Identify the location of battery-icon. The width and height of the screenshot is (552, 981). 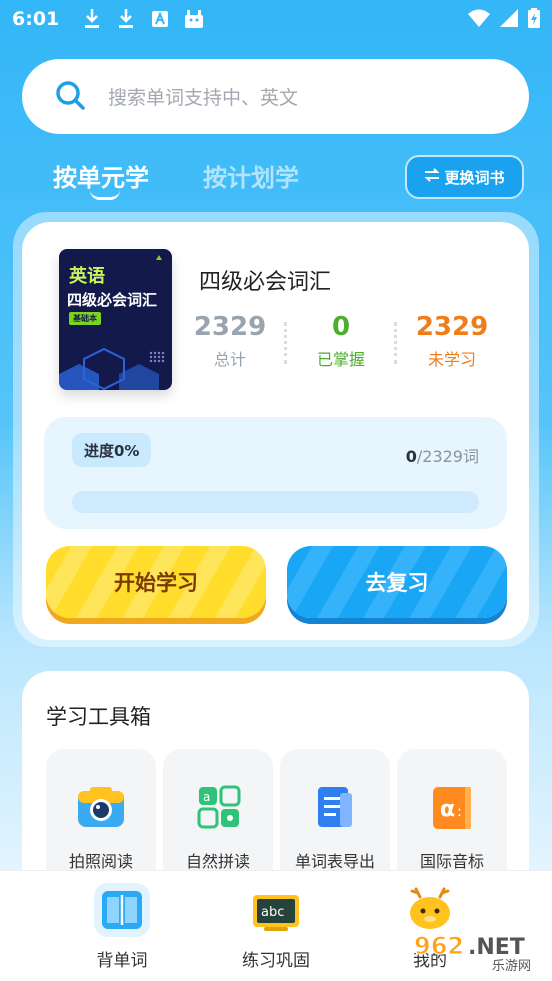
(534, 20).